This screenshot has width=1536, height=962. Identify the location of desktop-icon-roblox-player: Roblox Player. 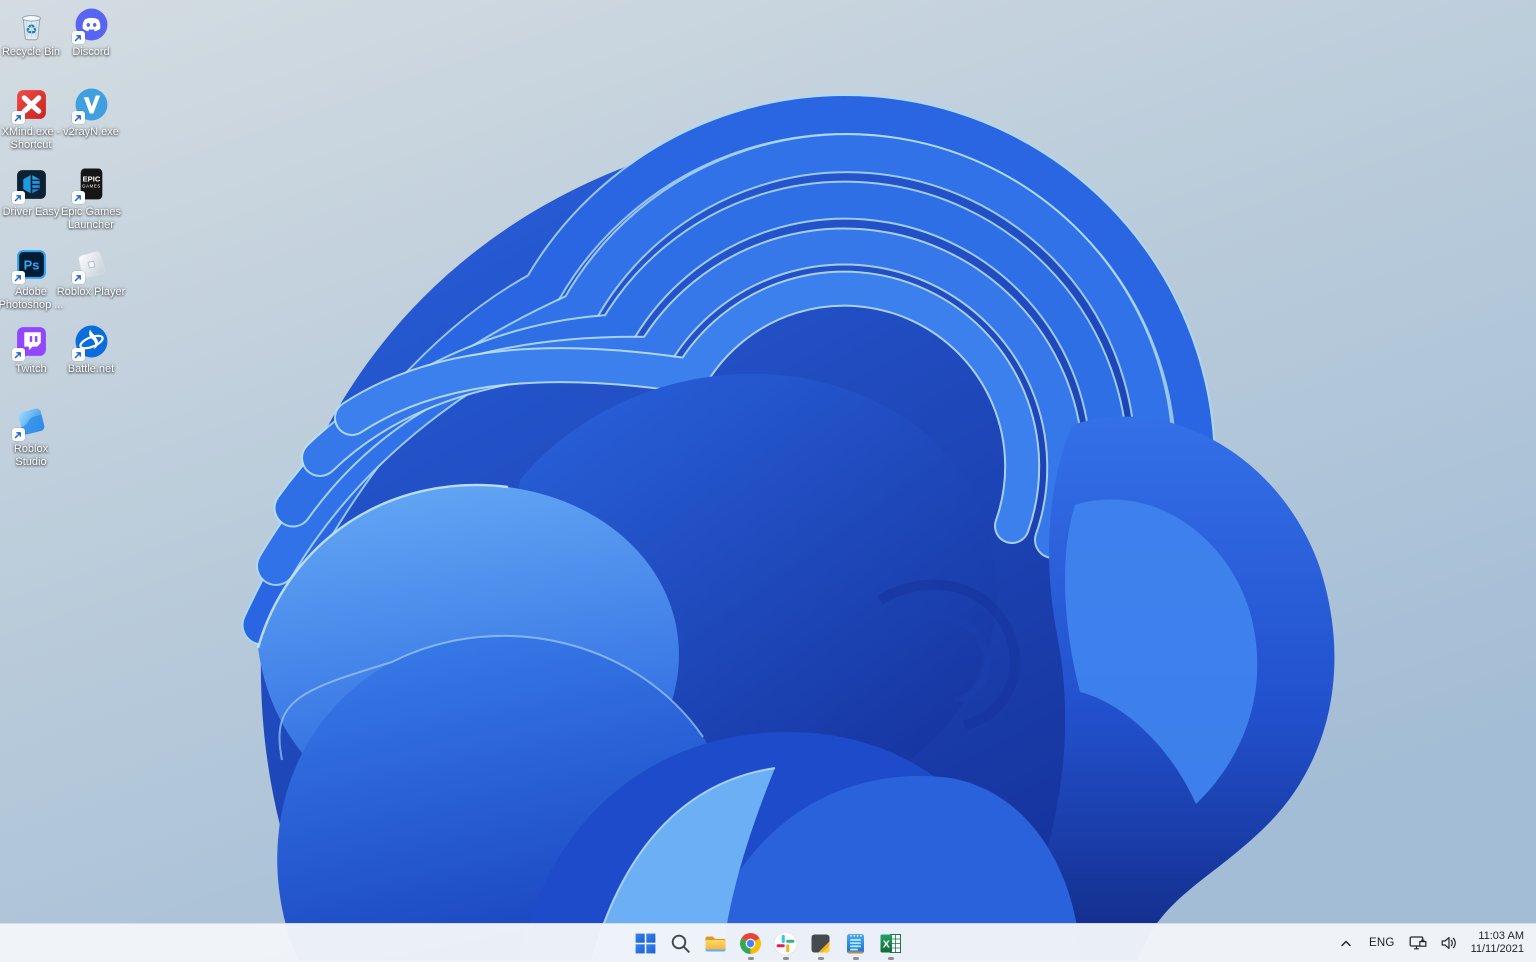
(91, 272).